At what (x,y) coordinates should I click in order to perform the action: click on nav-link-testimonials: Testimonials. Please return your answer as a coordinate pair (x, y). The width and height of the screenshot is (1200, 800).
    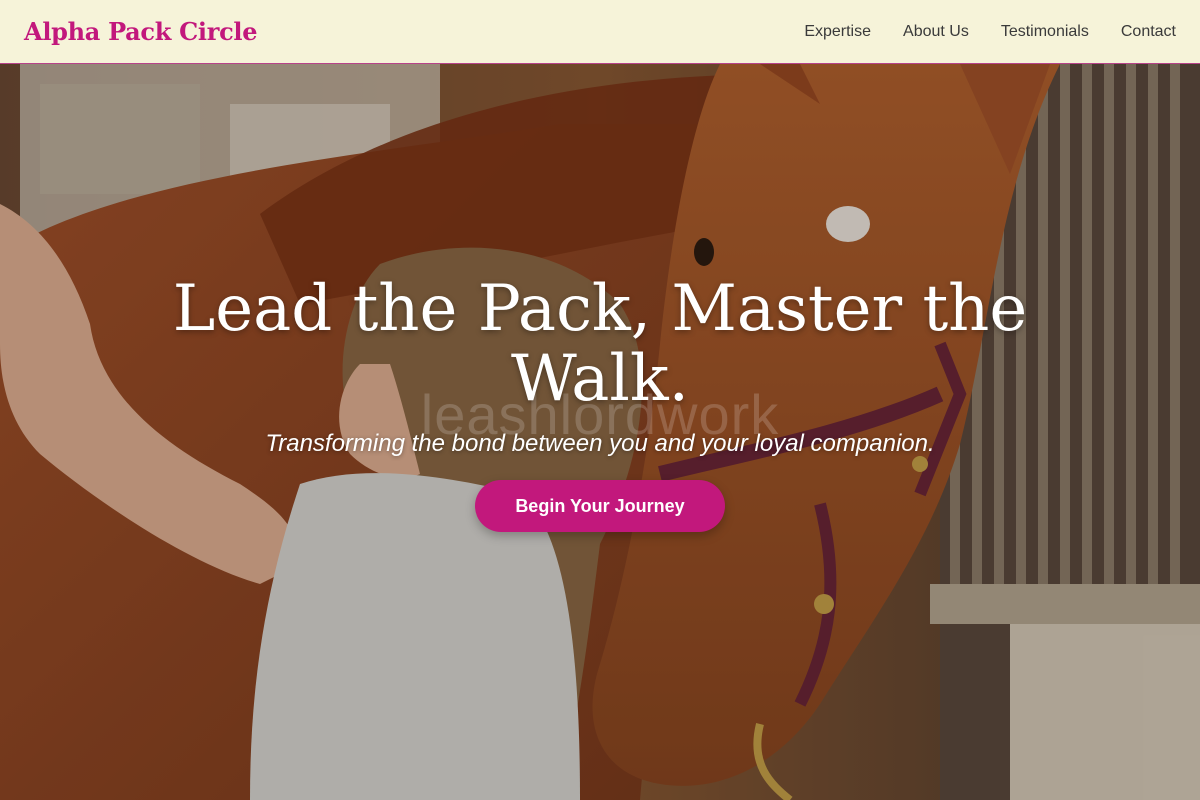
    Looking at the image, I should click on (1045, 32).